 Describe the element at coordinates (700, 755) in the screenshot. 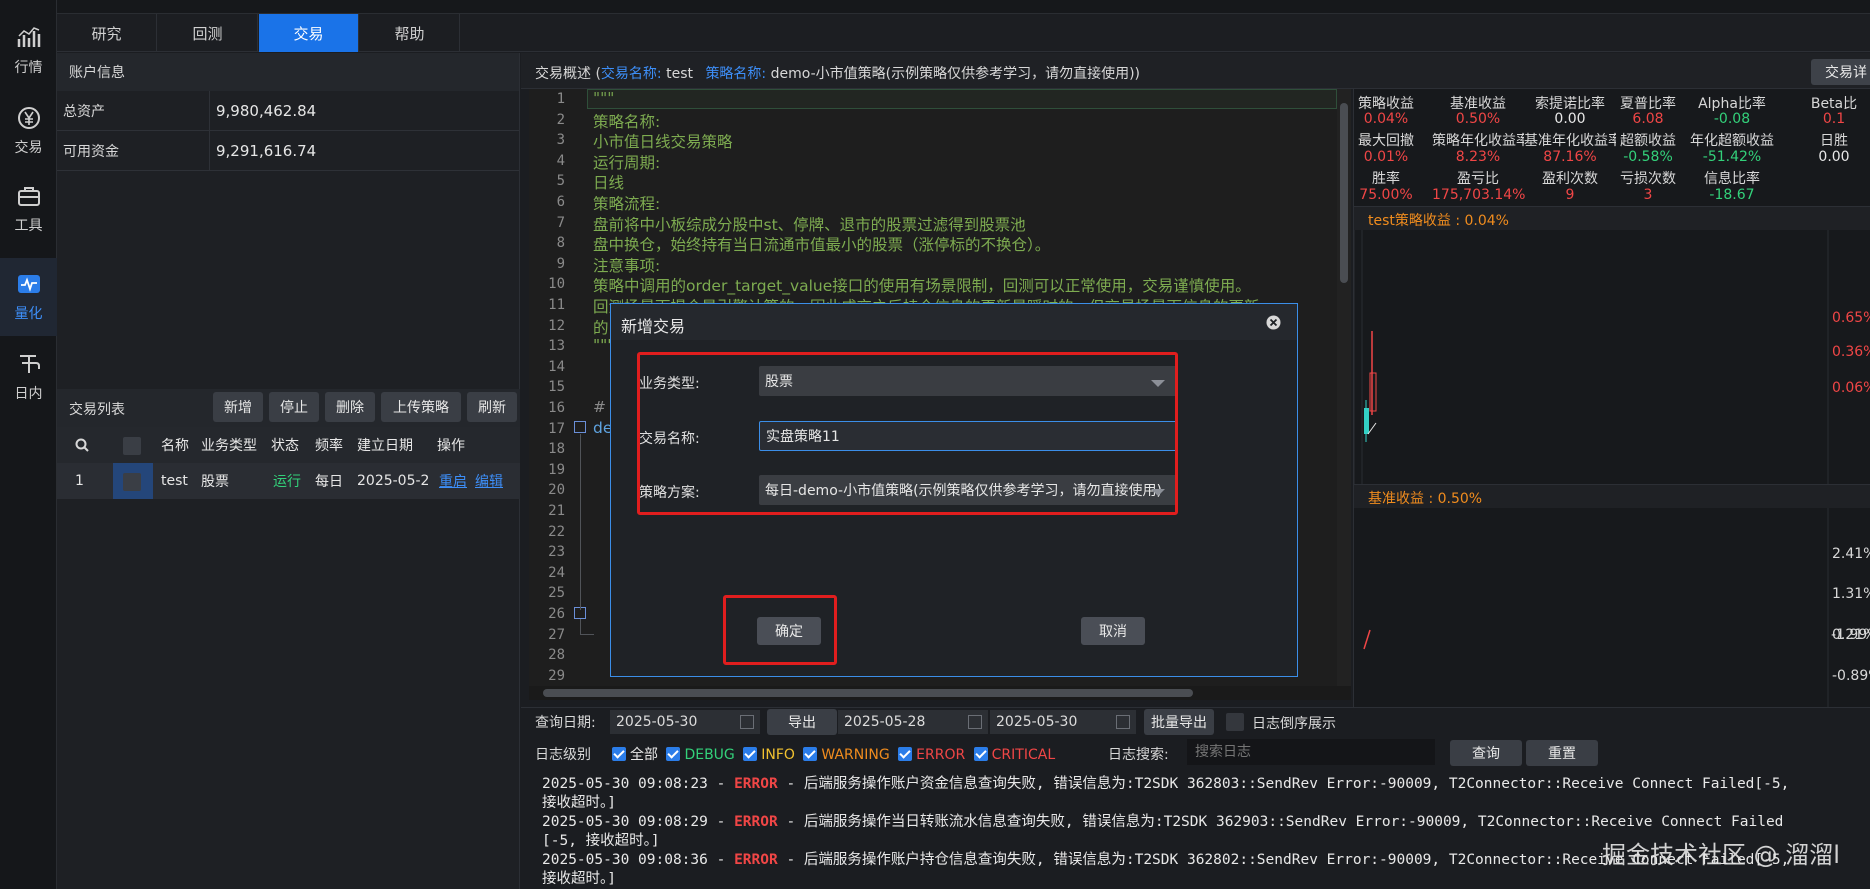

I see `level-debug: DEBUG` at that location.